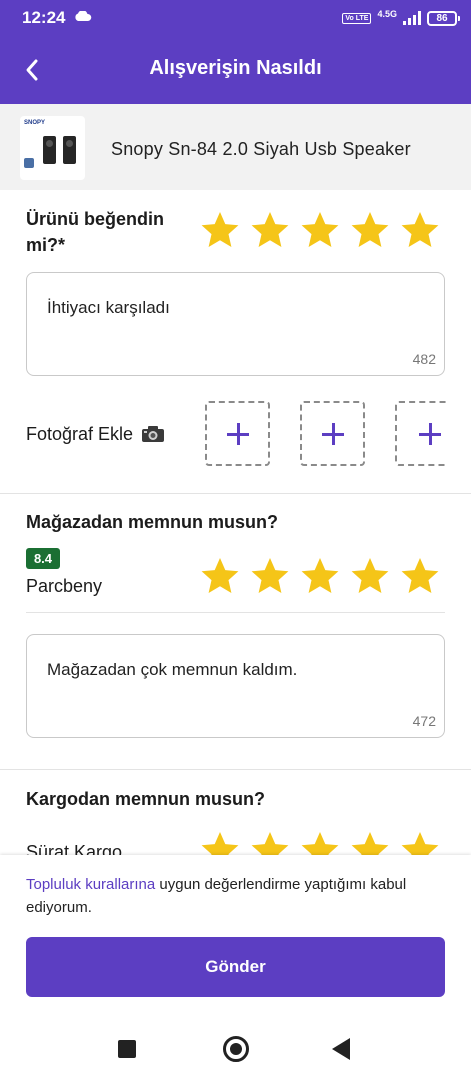 The width and height of the screenshot is (471, 1080). What do you see at coordinates (261, 149) in the screenshot?
I see `product-name: Snopy Sn-84 2.0 Siyah Usb Speaker` at bounding box center [261, 149].